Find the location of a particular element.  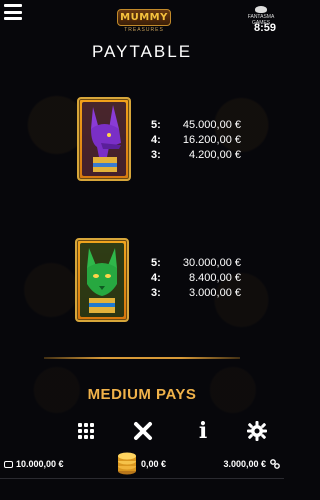

wallet-icon is located at coordinates (8, 464).